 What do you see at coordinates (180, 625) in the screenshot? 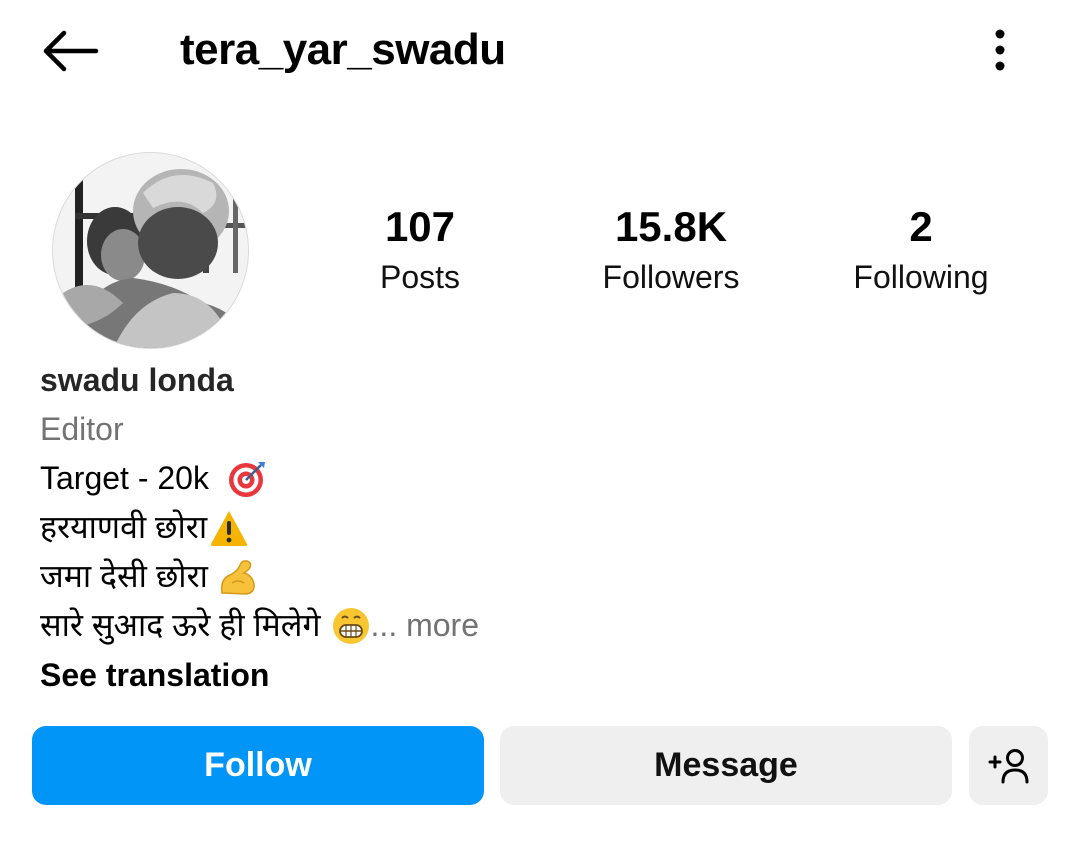
I see `bio-line-text: सारे सुआद ऊरे ही मिलेगे` at bounding box center [180, 625].